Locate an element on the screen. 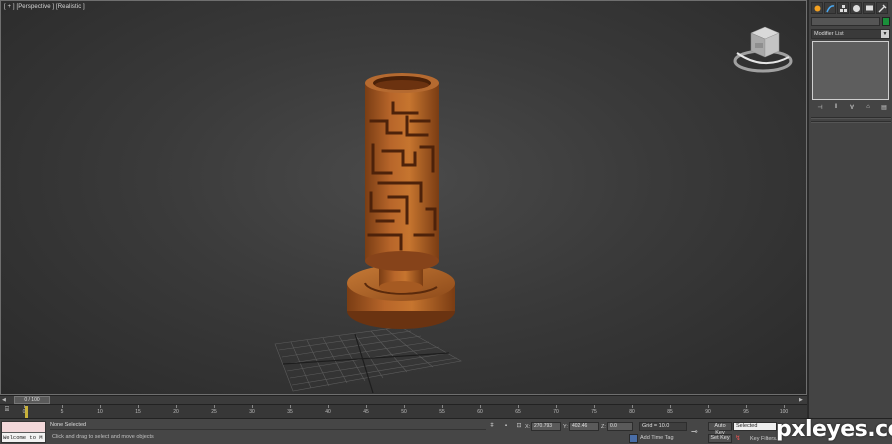  track-tick-label: 20 is located at coordinates (176, 412).